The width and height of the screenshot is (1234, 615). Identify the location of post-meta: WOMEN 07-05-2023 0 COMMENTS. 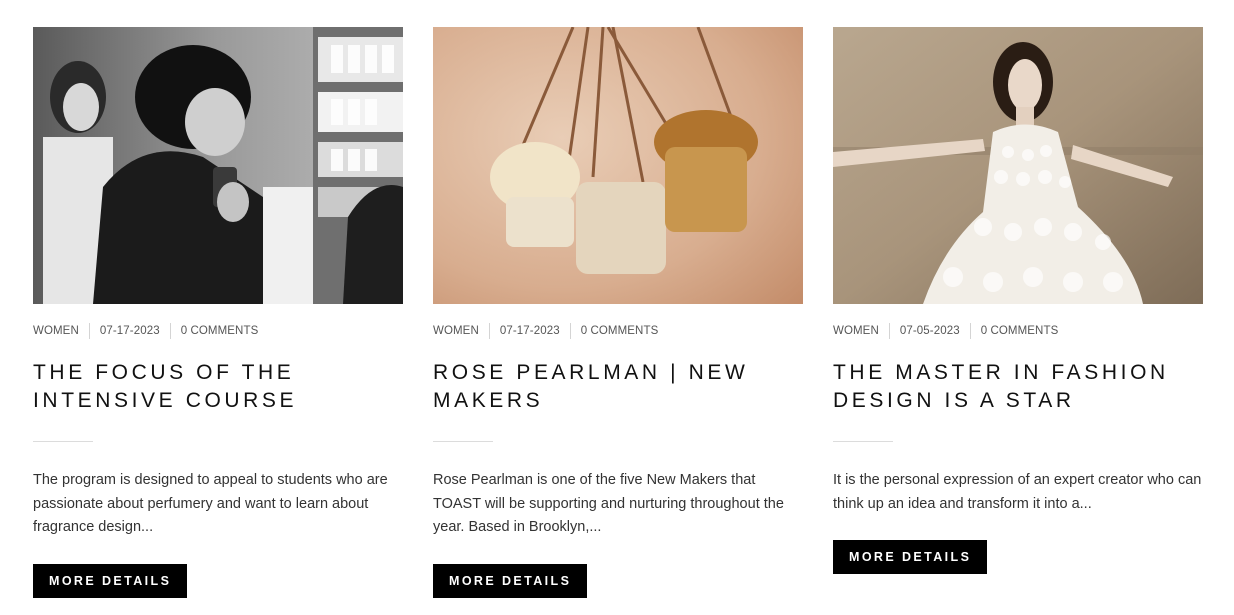
(1018, 331).